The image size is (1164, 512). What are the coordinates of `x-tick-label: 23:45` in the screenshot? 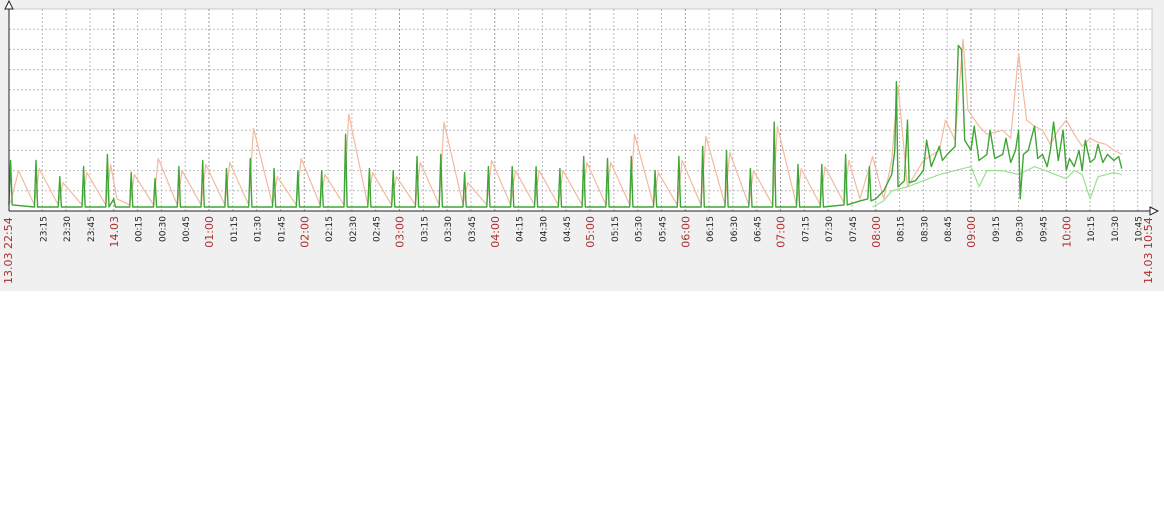 It's located at (92, 229).